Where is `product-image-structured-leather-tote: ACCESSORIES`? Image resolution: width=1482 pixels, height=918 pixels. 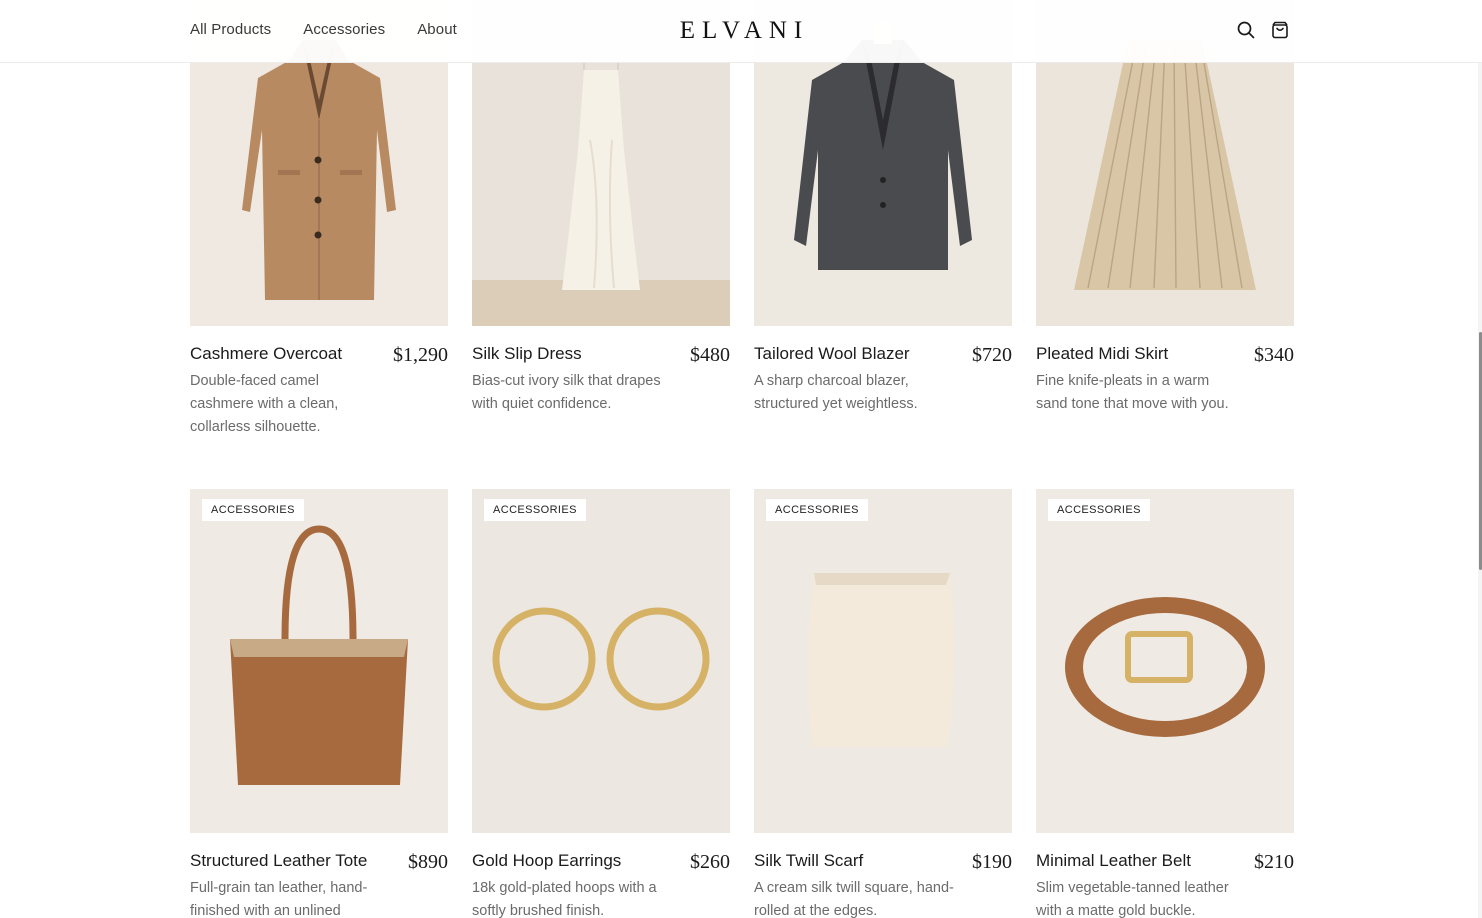 product-image-structured-leather-tote: ACCESSORIES is located at coordinates (319, 661).